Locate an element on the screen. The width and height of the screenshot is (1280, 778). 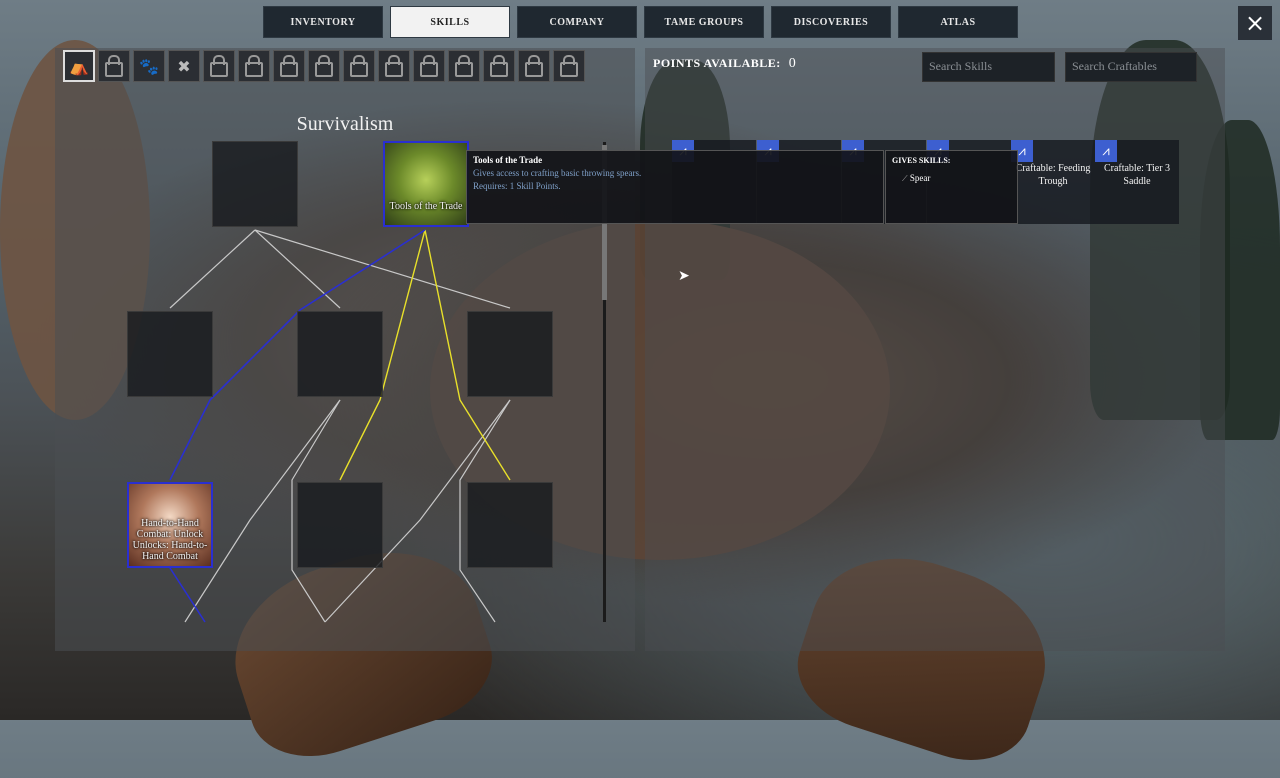
craftable-tier3-saddle: ⩘ Craftable: Tier 3 Saddle is located at coordinates (1137, 182).